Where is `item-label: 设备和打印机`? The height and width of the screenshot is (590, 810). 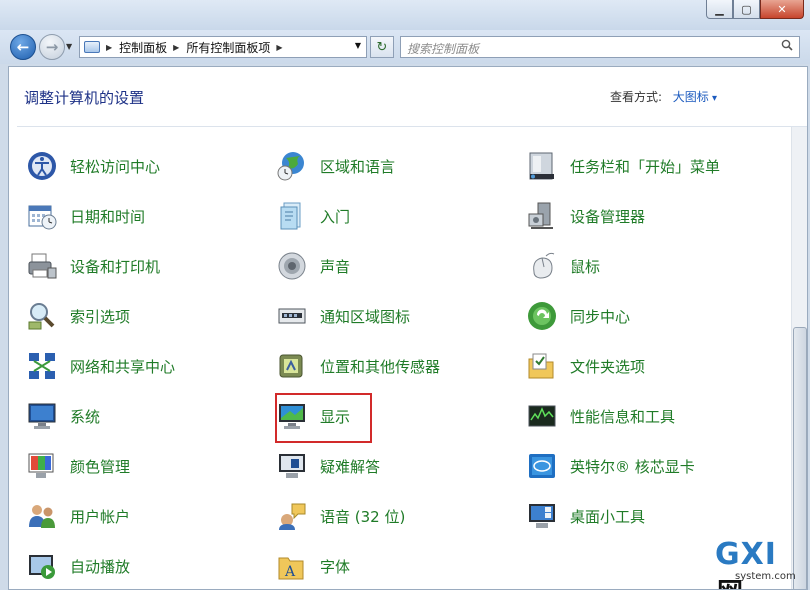 item-label: 设备和打印机 is located at coordinates (115, 266).